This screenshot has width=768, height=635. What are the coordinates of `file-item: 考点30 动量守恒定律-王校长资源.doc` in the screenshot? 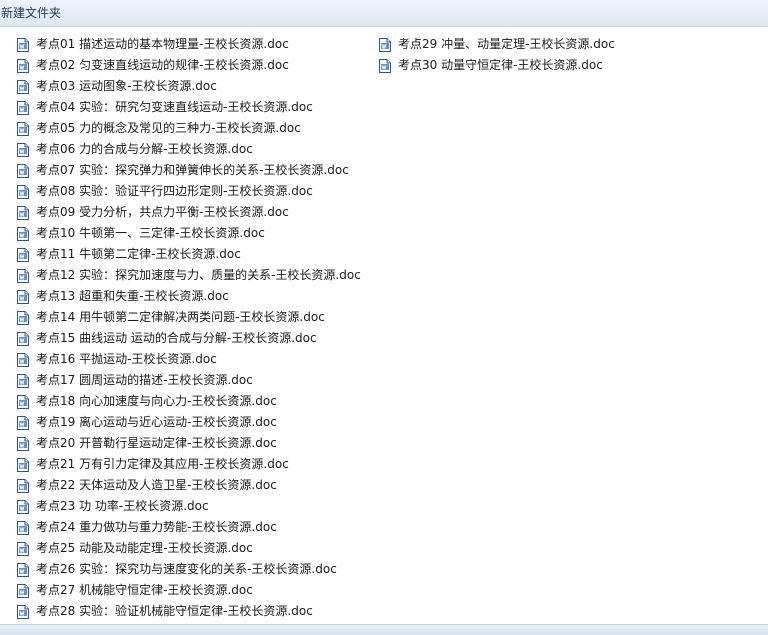 It's located at (497, 65).